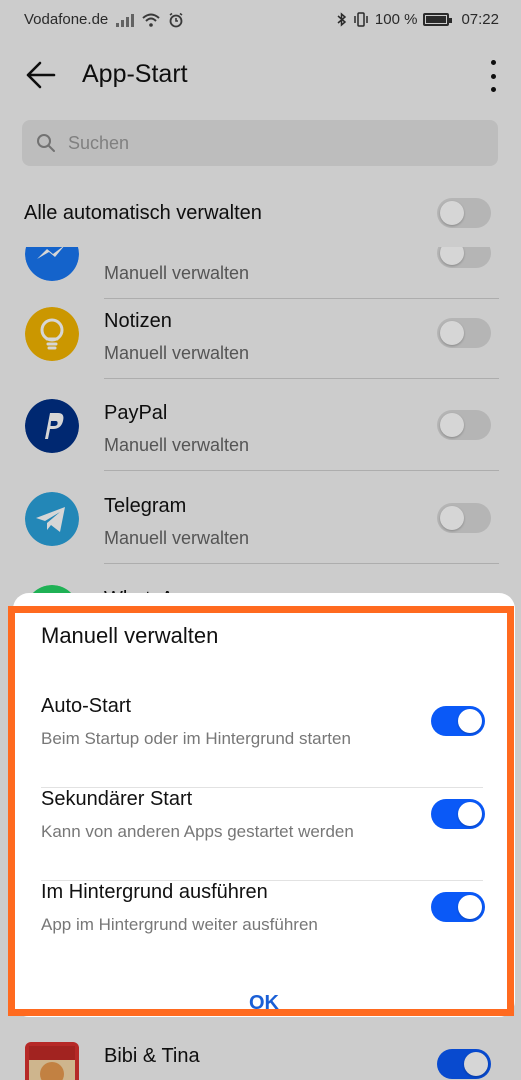 Image resolution: width=521 pixels, height=1080 pixels. What do you see at coordinates (86, 706) in the screenshot?
I see `option-label: Auto-Start` at bounding box center [86, 706].